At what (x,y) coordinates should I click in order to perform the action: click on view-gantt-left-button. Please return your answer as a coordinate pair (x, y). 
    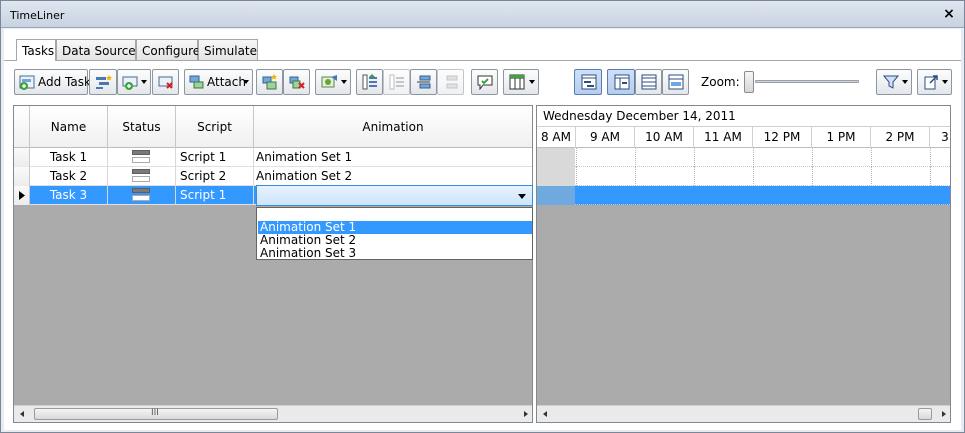
    Looking at the image, I should click on (588, 82).